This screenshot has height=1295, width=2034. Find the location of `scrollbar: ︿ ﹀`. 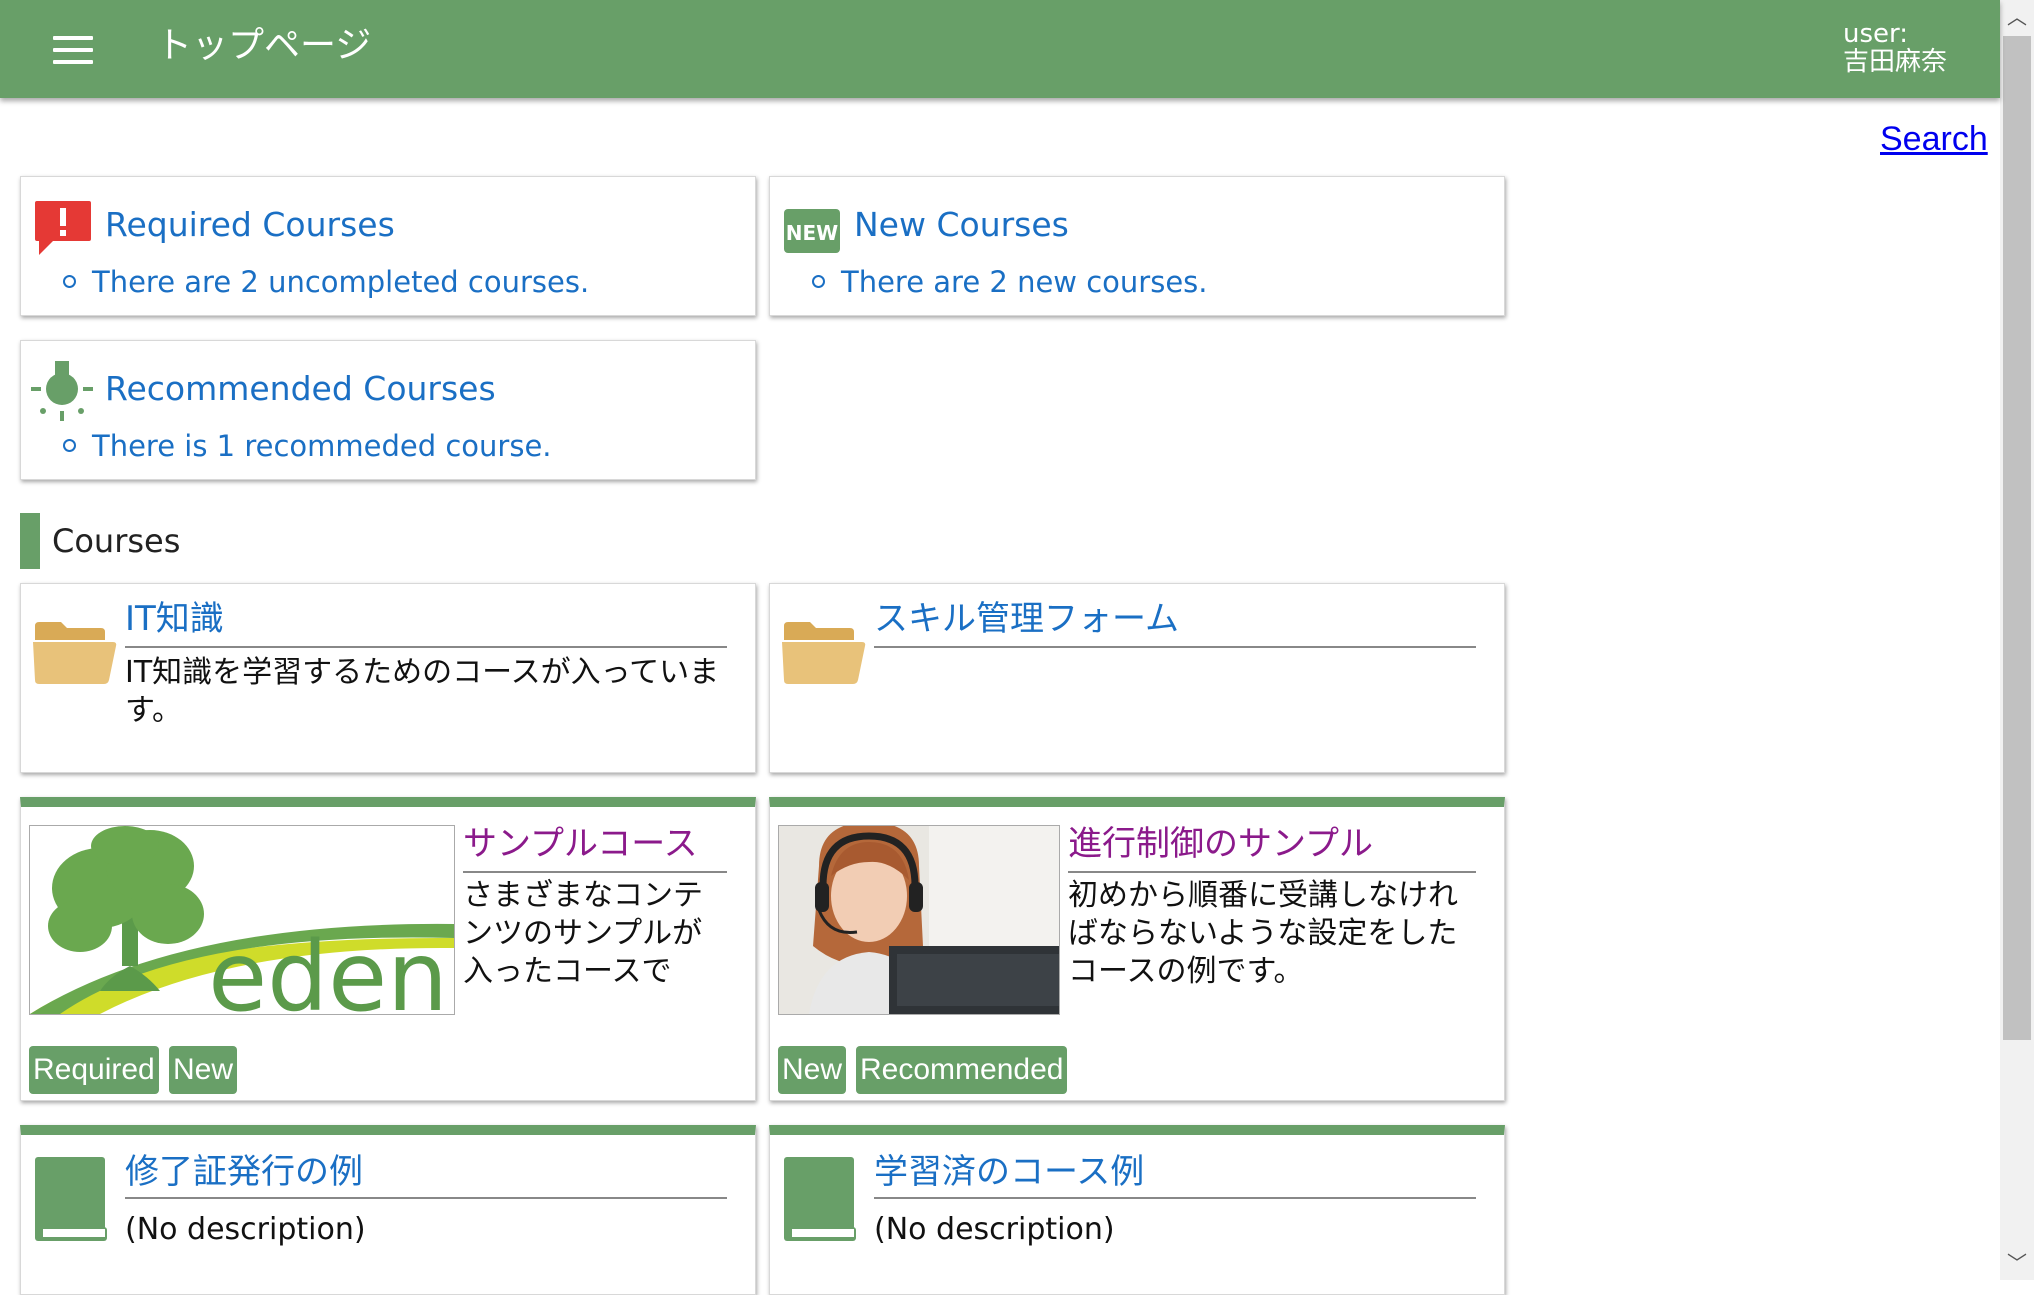

scrollbar: ︿ ﹀ is located at coordinates (2017, 640).